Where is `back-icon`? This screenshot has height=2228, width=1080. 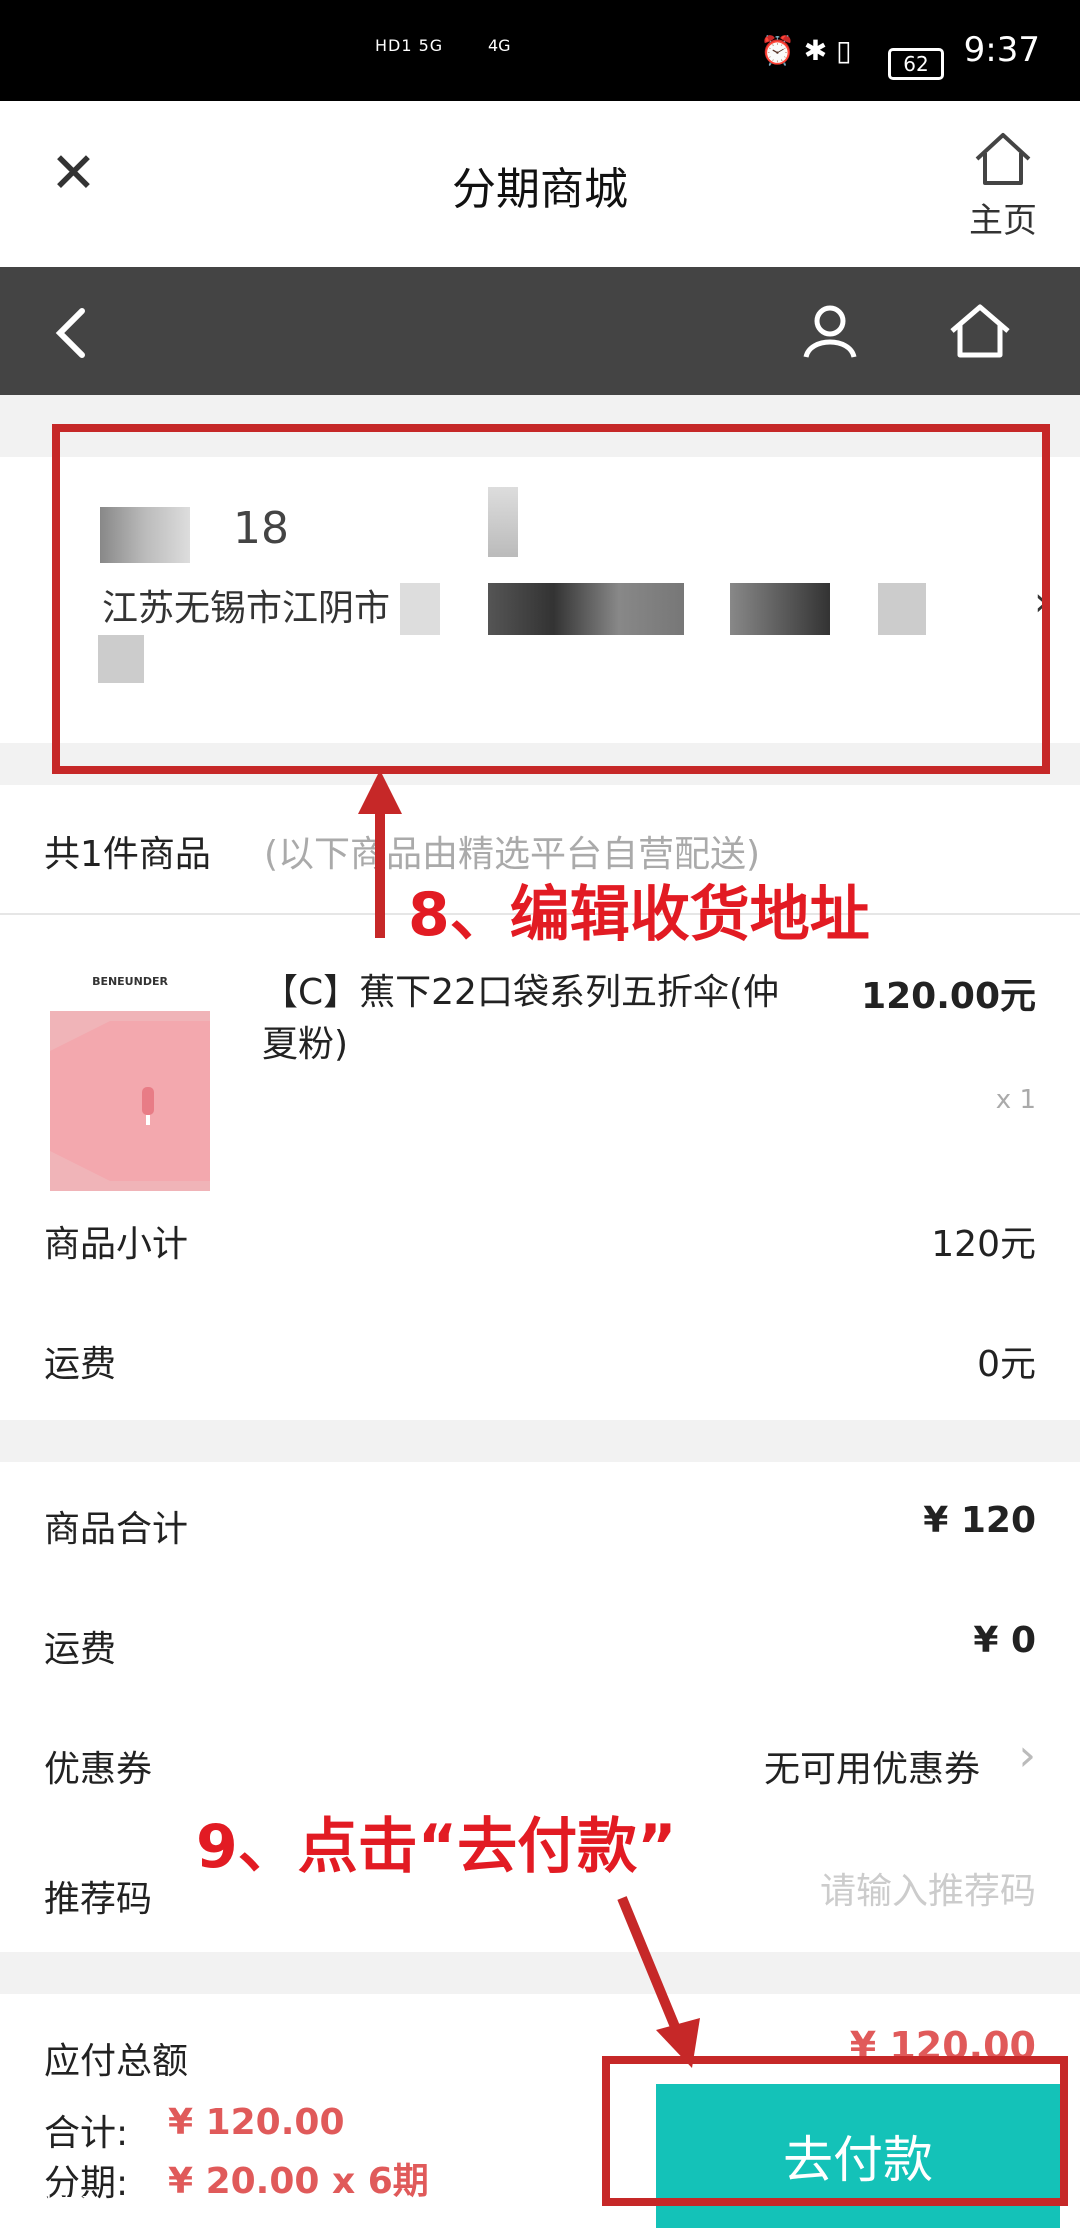 back-icon is located at coordinates (72, 333).